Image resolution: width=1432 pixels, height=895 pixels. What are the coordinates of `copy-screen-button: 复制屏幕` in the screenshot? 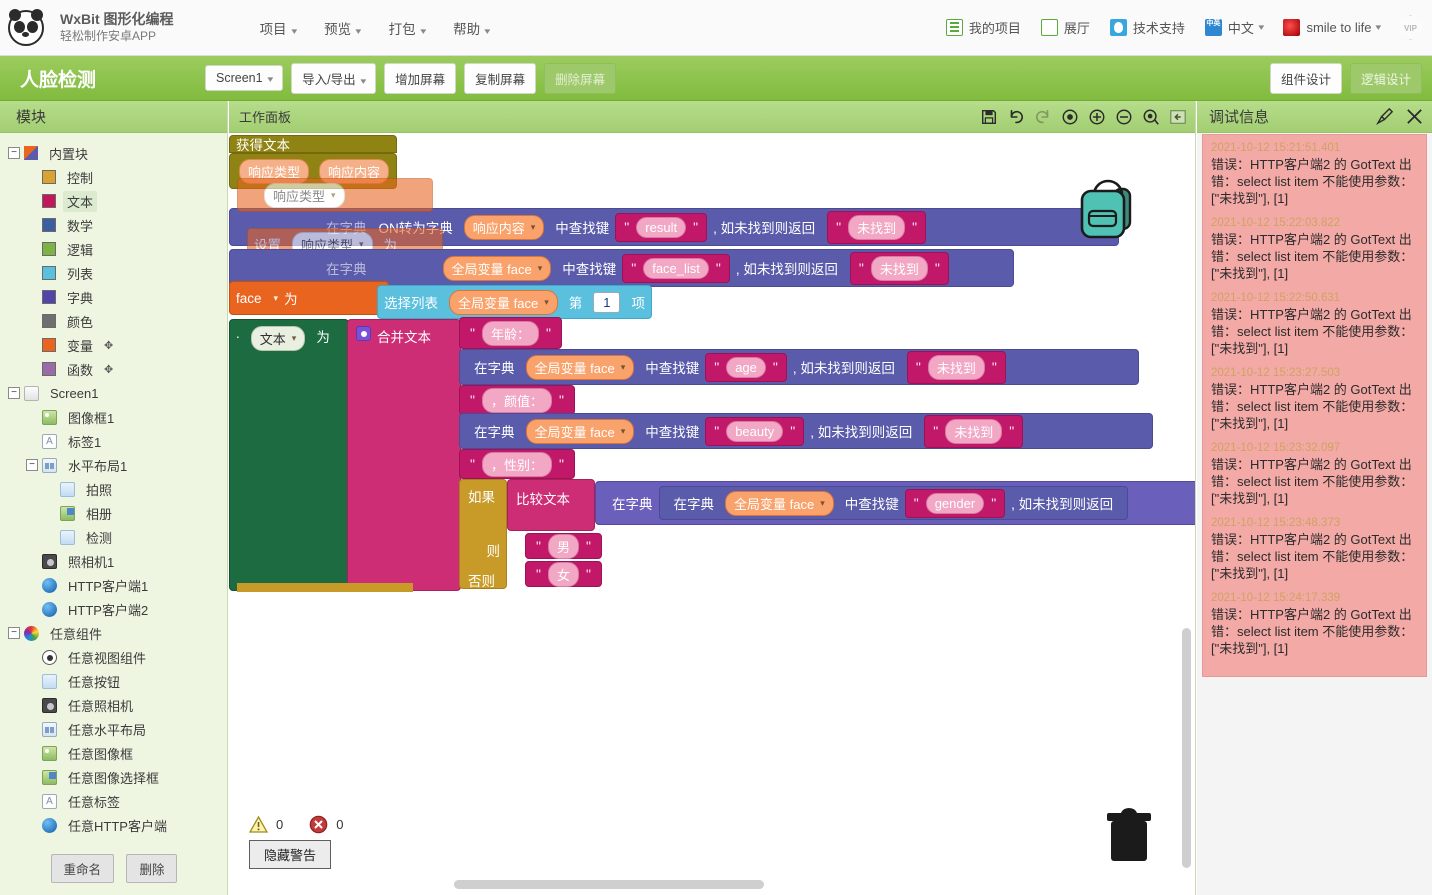 It's located at (500, 78).